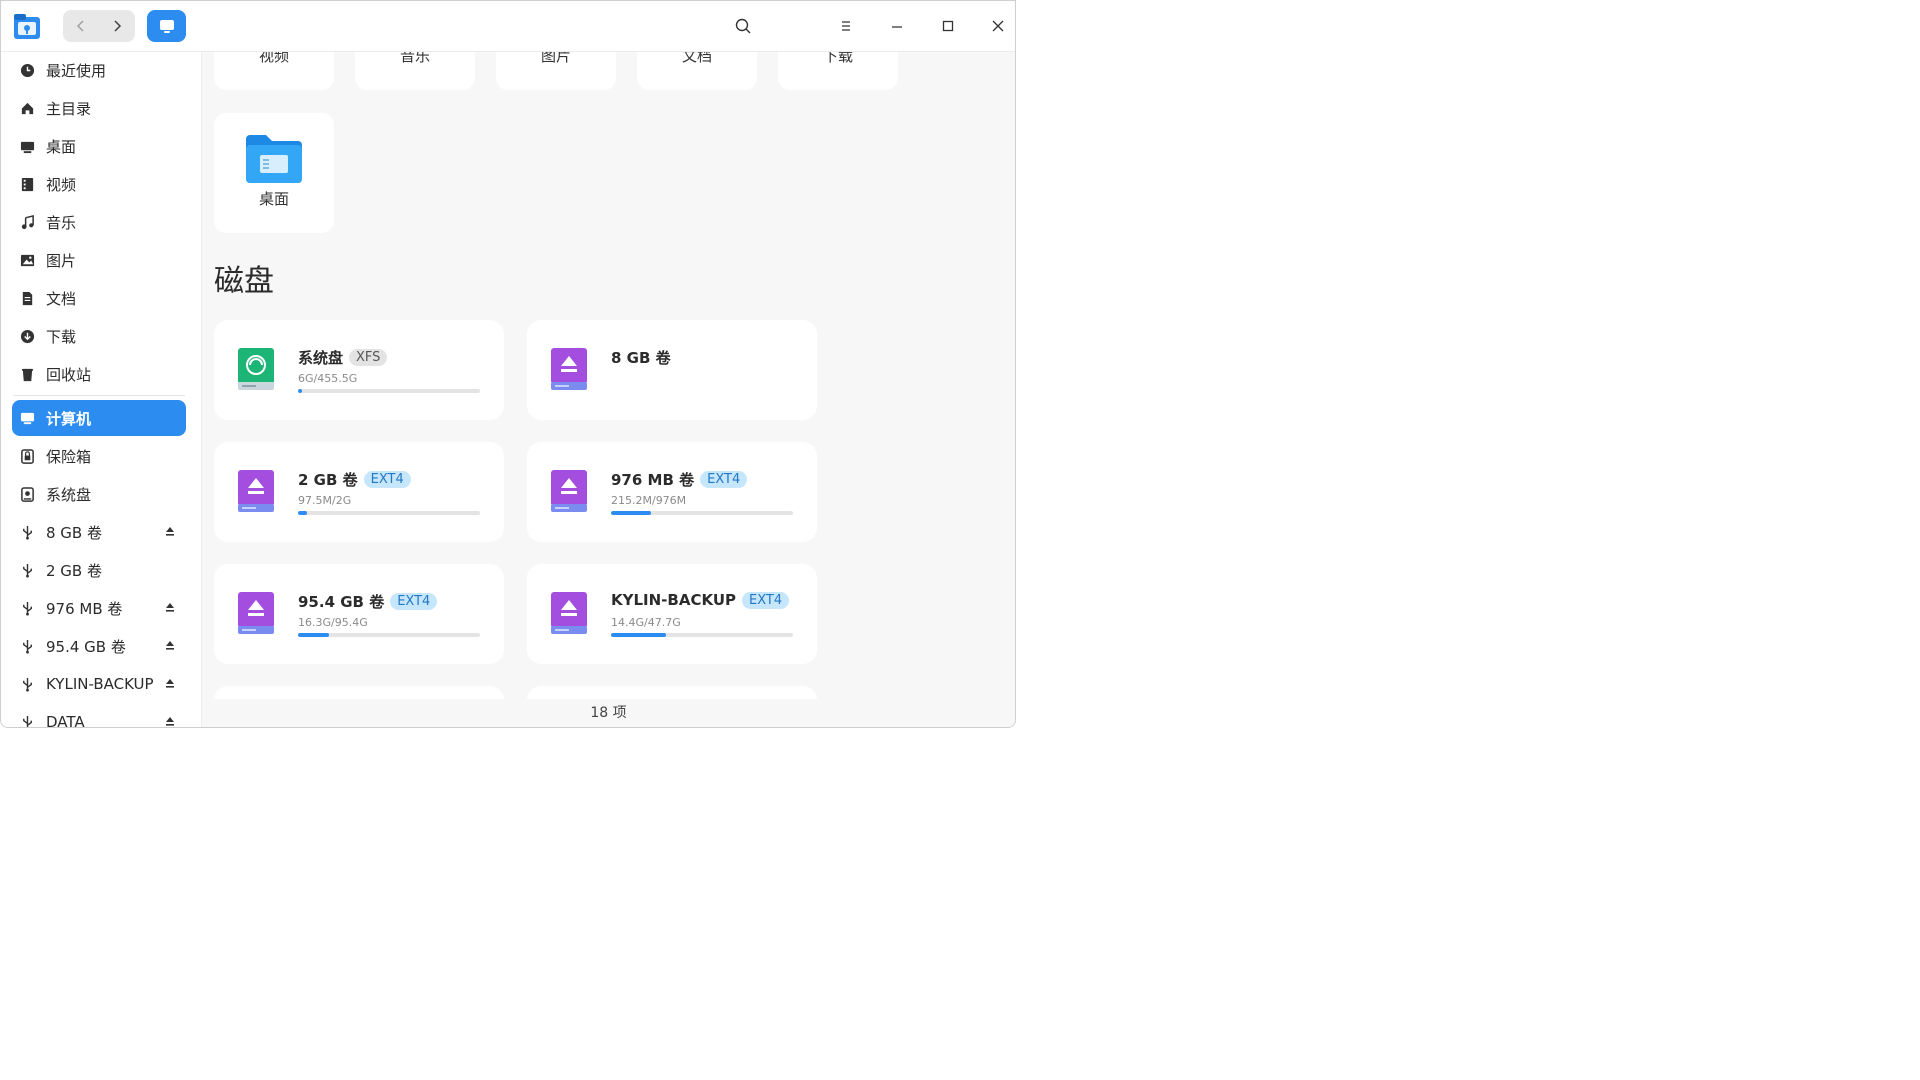  I want to click on disk-card-system: 系统盘 XFS 6G/455.5G, so click(359, 370).